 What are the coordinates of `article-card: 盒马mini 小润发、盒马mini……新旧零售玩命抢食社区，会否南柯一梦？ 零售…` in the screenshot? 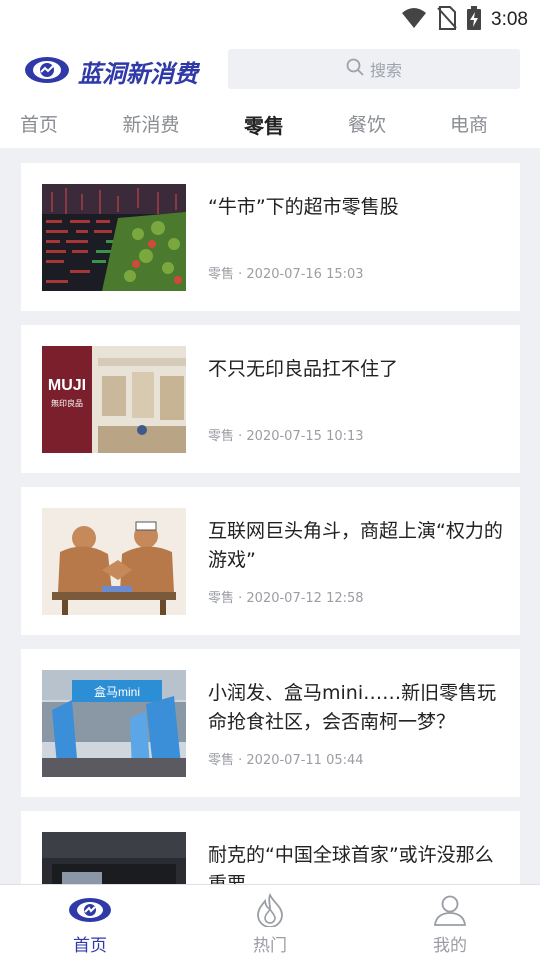 It's located at (270, 723).